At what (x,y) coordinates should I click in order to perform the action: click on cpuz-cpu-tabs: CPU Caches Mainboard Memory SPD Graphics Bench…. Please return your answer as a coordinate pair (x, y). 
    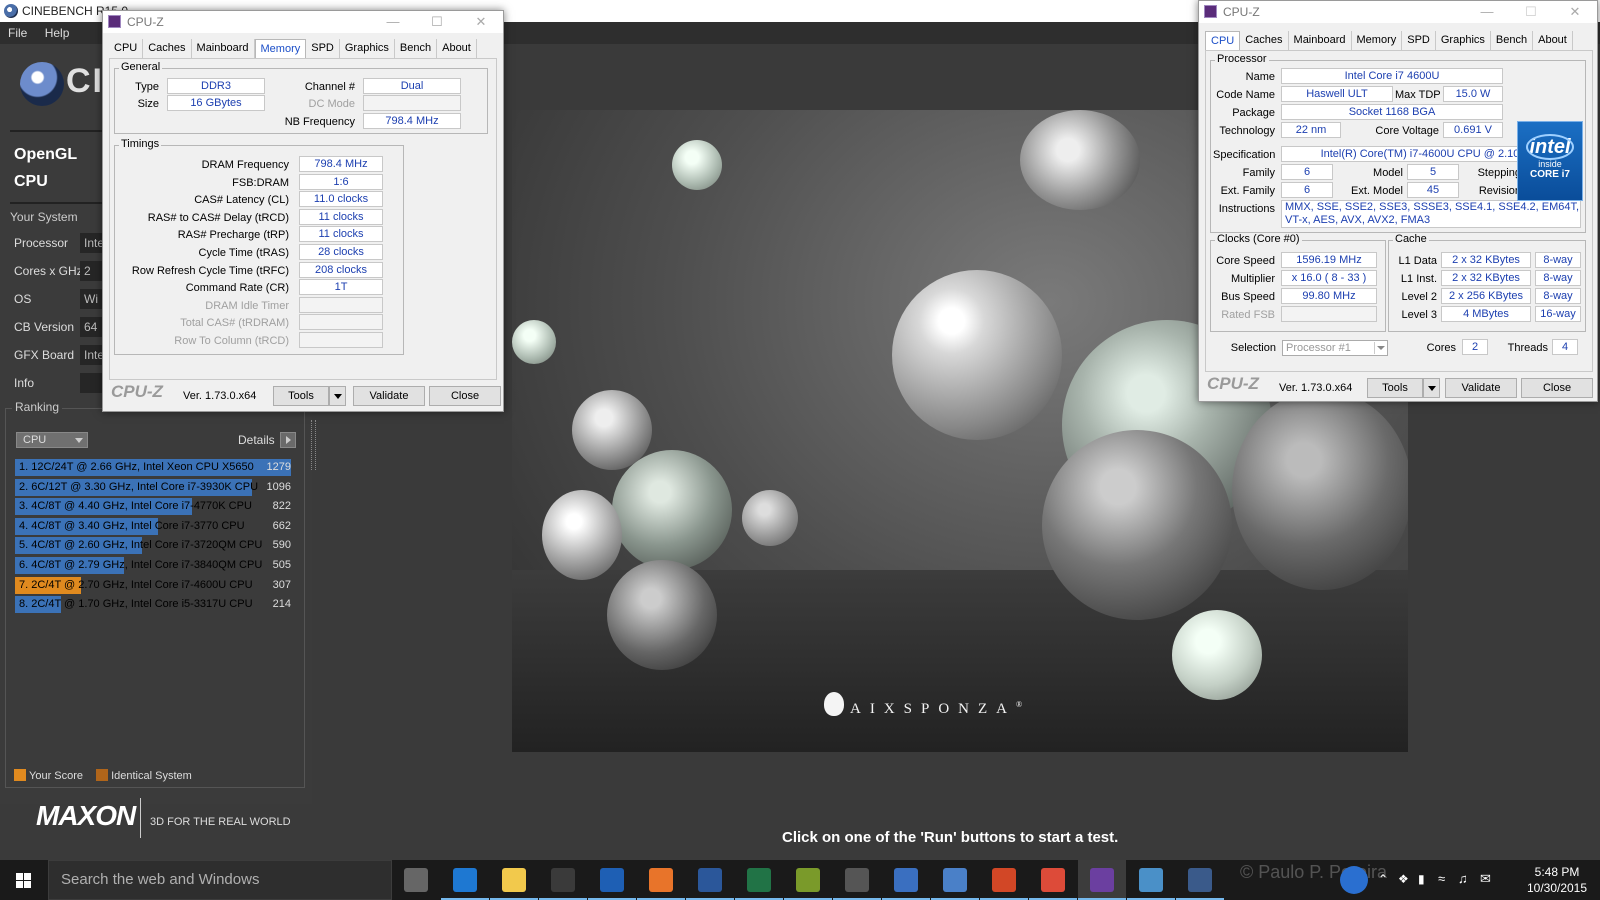
    Looking at the image, I should click on (1389, 40).